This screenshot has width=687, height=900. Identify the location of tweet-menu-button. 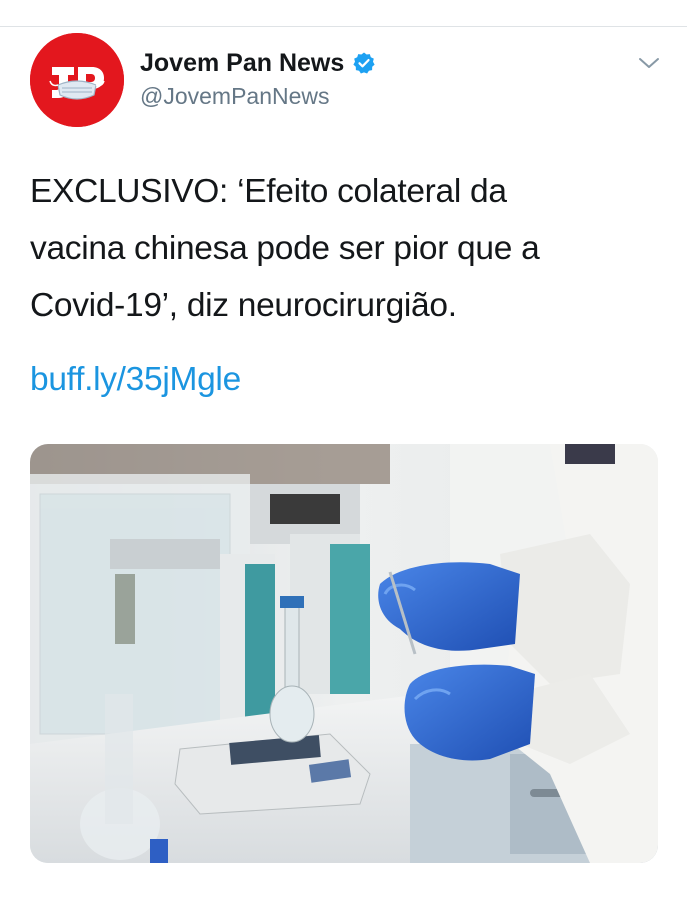
(649, 63).